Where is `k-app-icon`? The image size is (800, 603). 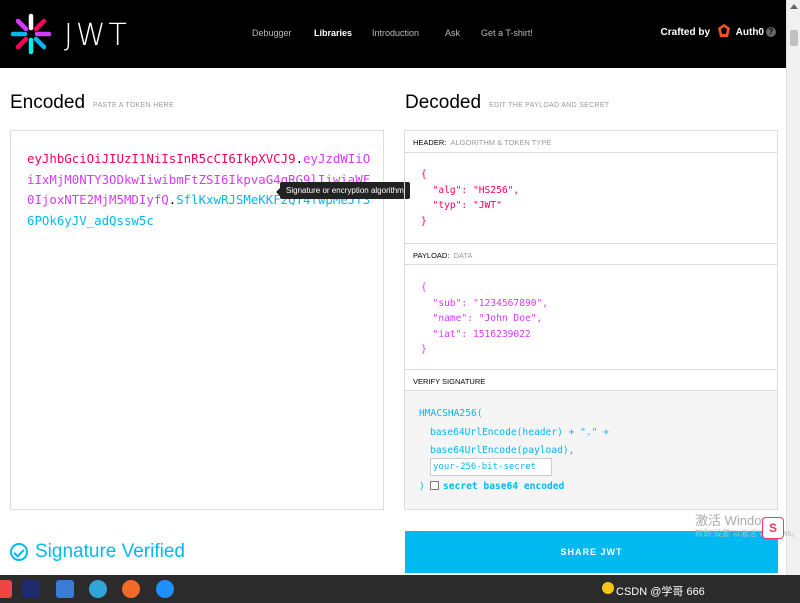 k-app-icon is located at coordinates (165, 589).